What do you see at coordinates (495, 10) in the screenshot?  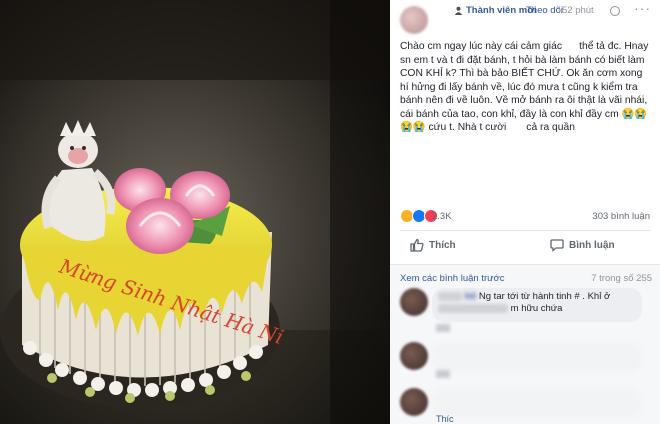 I see `member-badge: Thành viên mới` at bounding box center [495, 10].